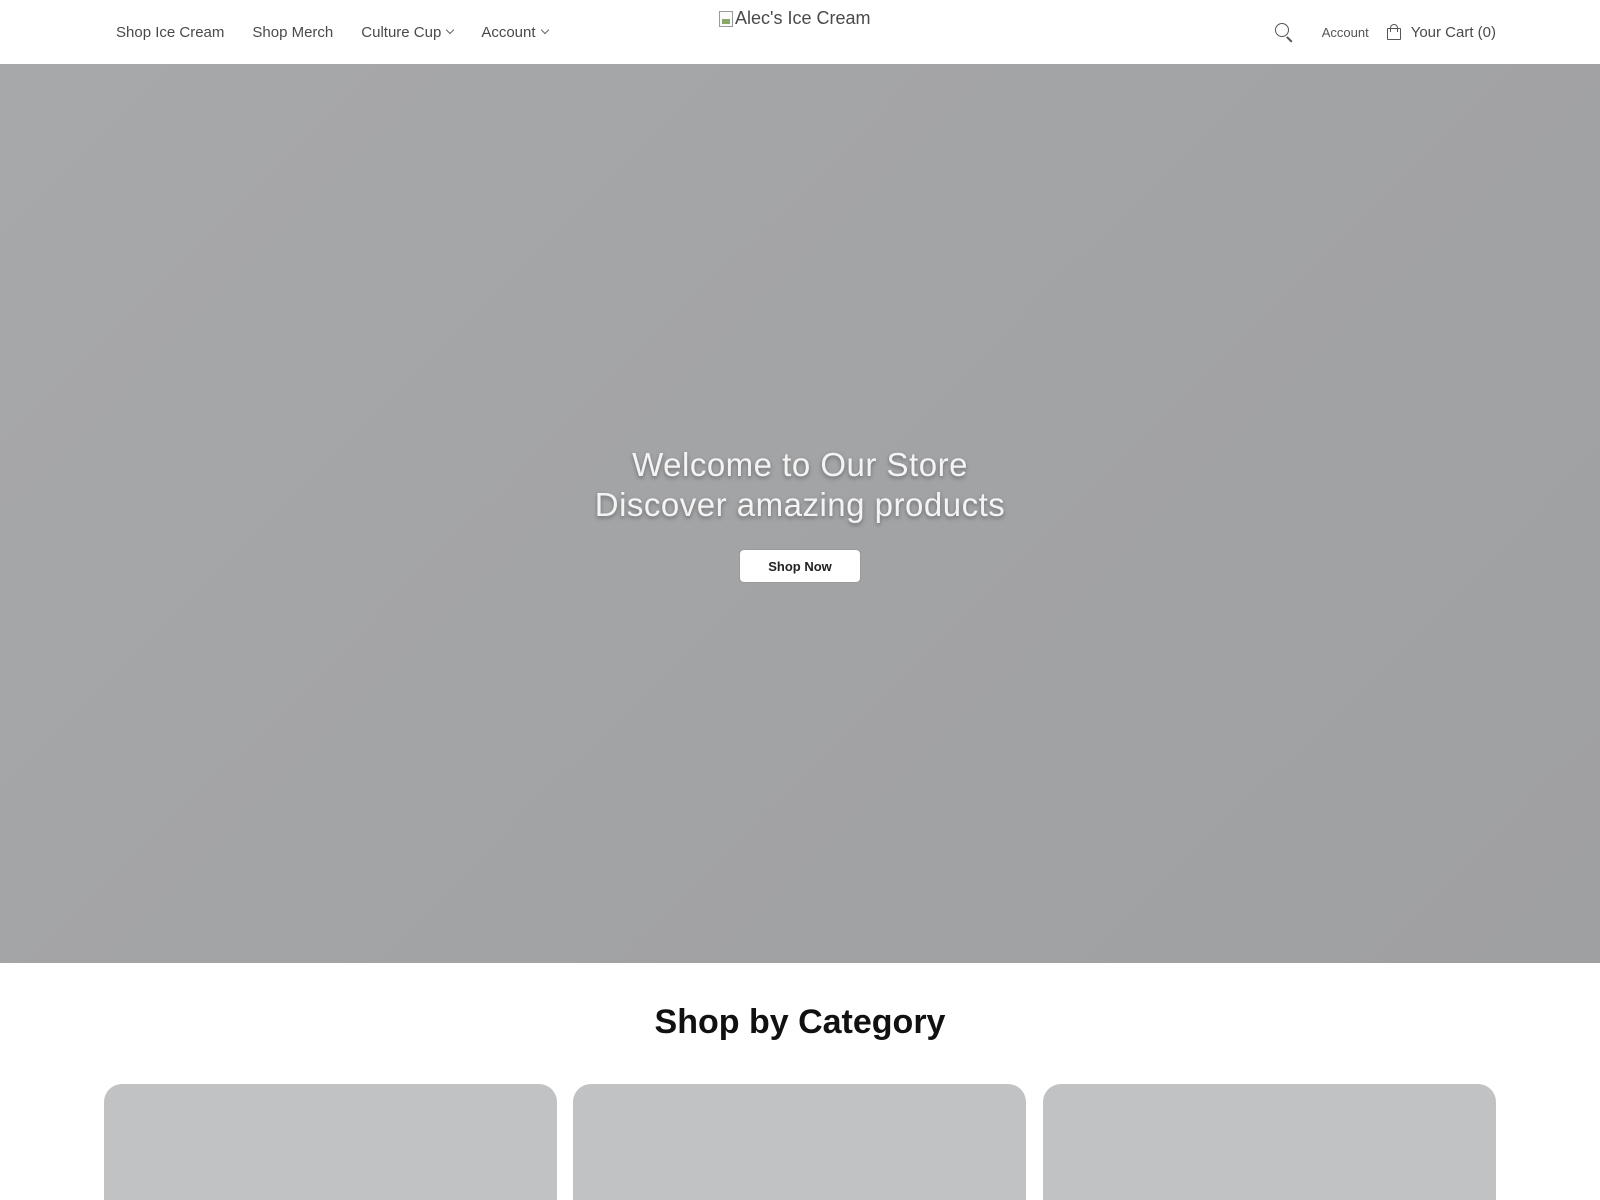 The width and height of the screenshot is (1600, 1200). I want to click on nav-label: Account, so click(508, 32).